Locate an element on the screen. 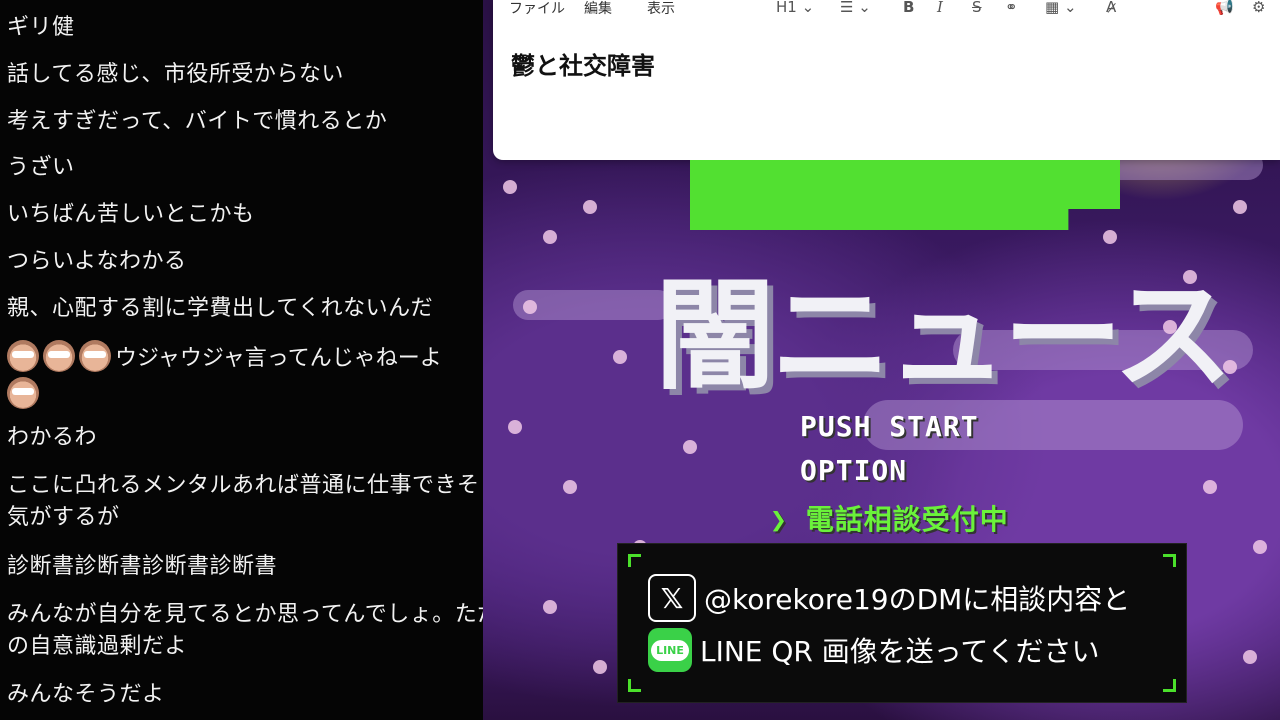 The image size is (1280, 720). chat-message-emotes: ウジャウジャ言ってんじゃねーよ is located at coordinates (224, 356).